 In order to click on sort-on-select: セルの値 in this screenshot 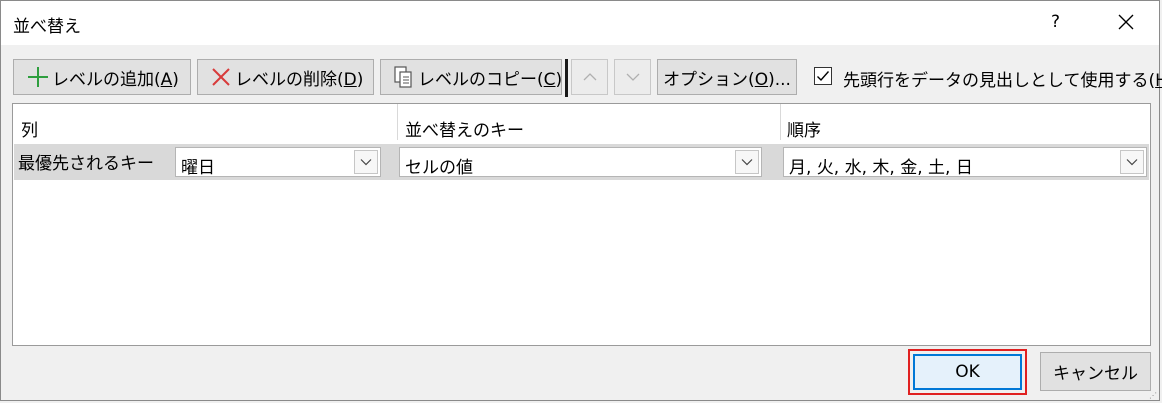, I will do `click(580, 162)`.